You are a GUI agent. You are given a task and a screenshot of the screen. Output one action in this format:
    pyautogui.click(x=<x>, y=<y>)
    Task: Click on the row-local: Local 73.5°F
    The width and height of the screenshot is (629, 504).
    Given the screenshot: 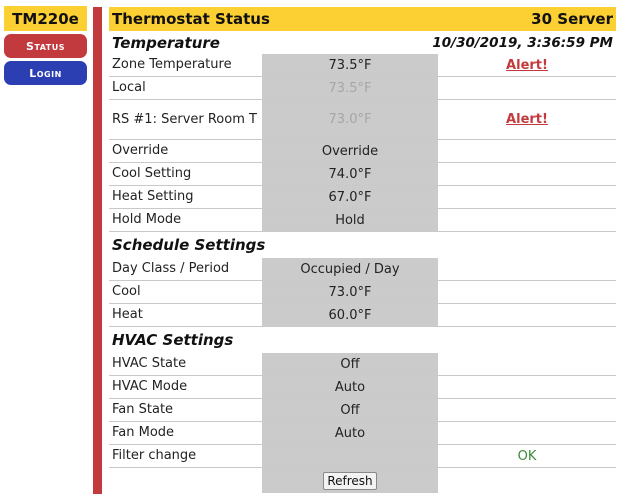 What is the action you would take?
    pyautogui.click(x=362, y=88)
    